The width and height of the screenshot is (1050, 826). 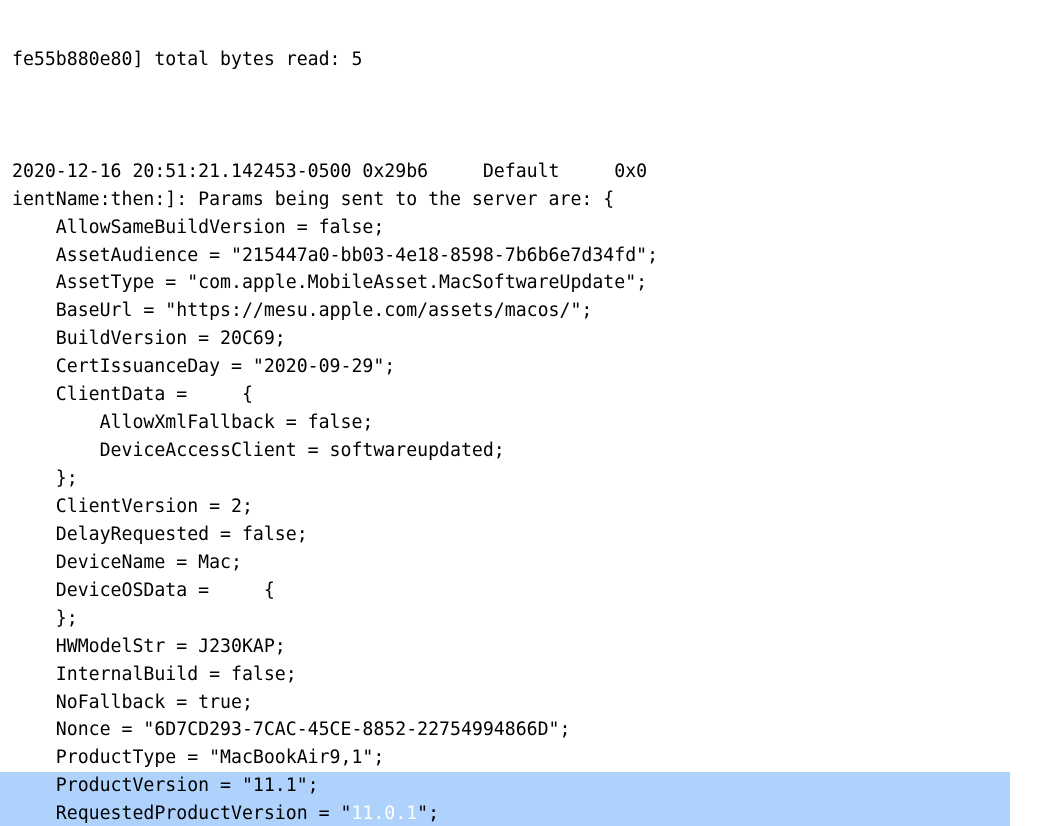 What do you see at coordinates (187, 59) in the screenshot?
I see `log-line-clipped-top: fe55b880e80] total bytes read: 5` at bounding box center [187, 59].